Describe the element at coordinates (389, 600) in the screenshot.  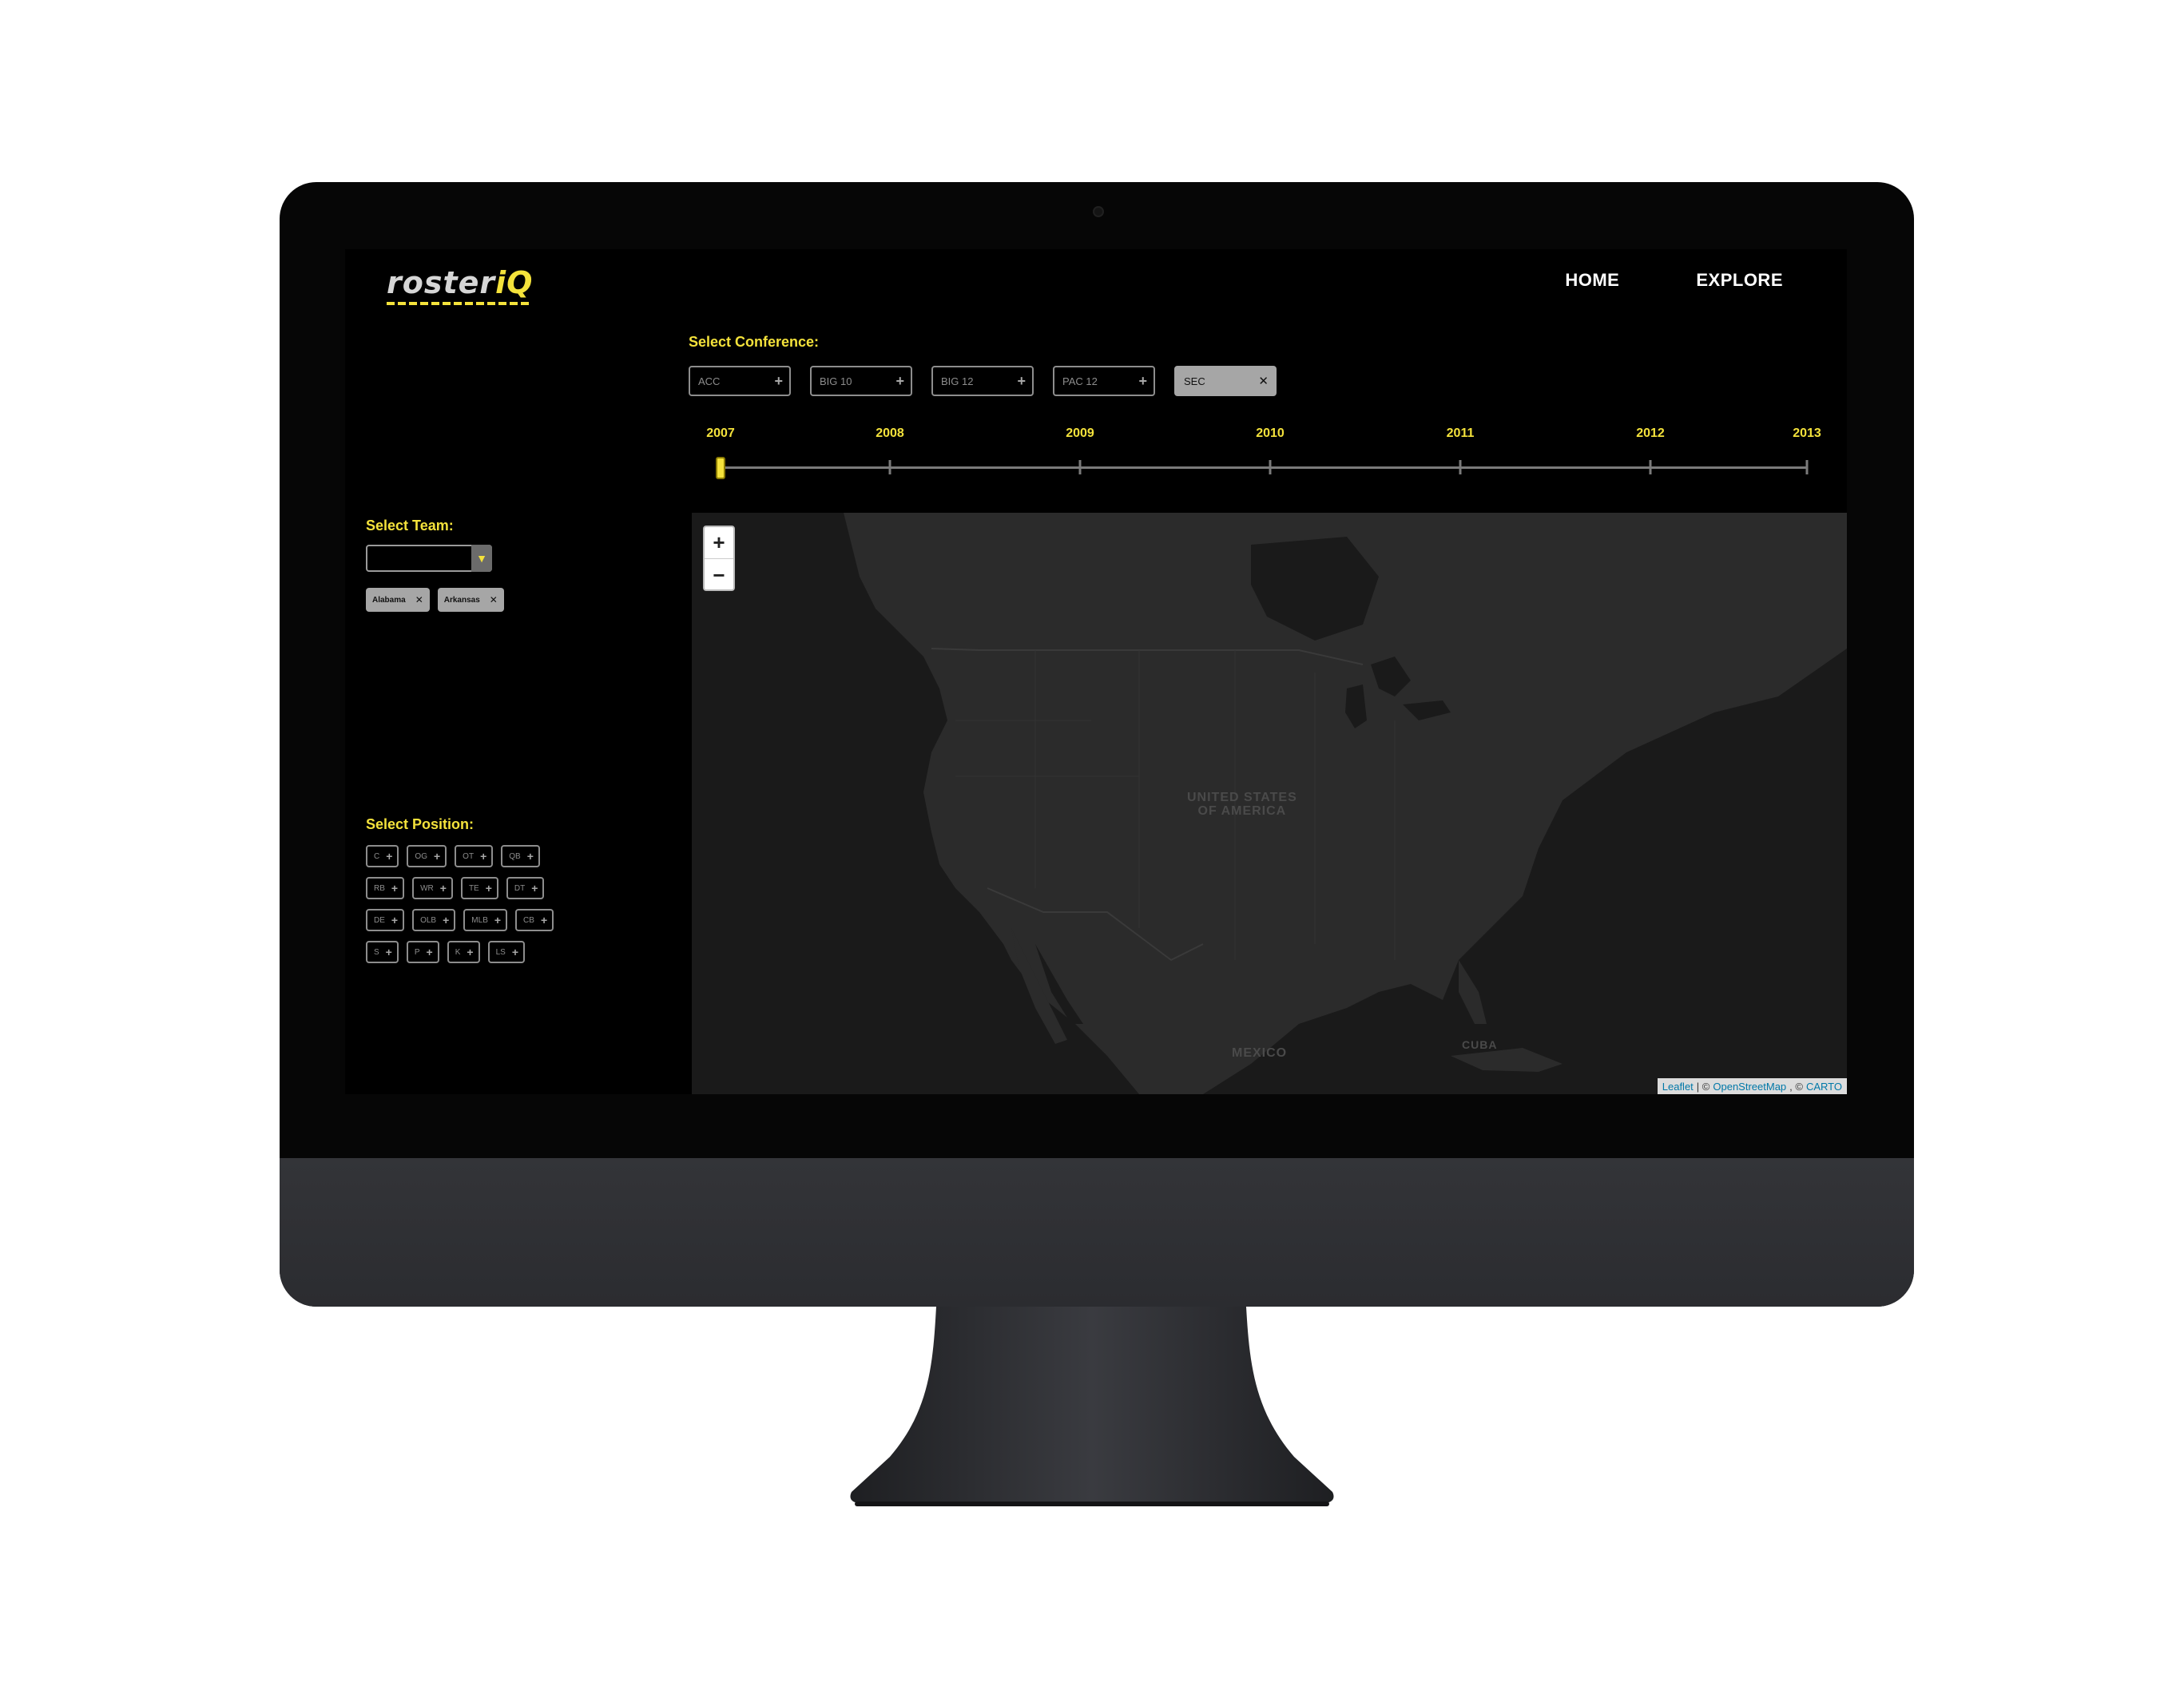
I see `team-chip-label: Alabama` at that location.